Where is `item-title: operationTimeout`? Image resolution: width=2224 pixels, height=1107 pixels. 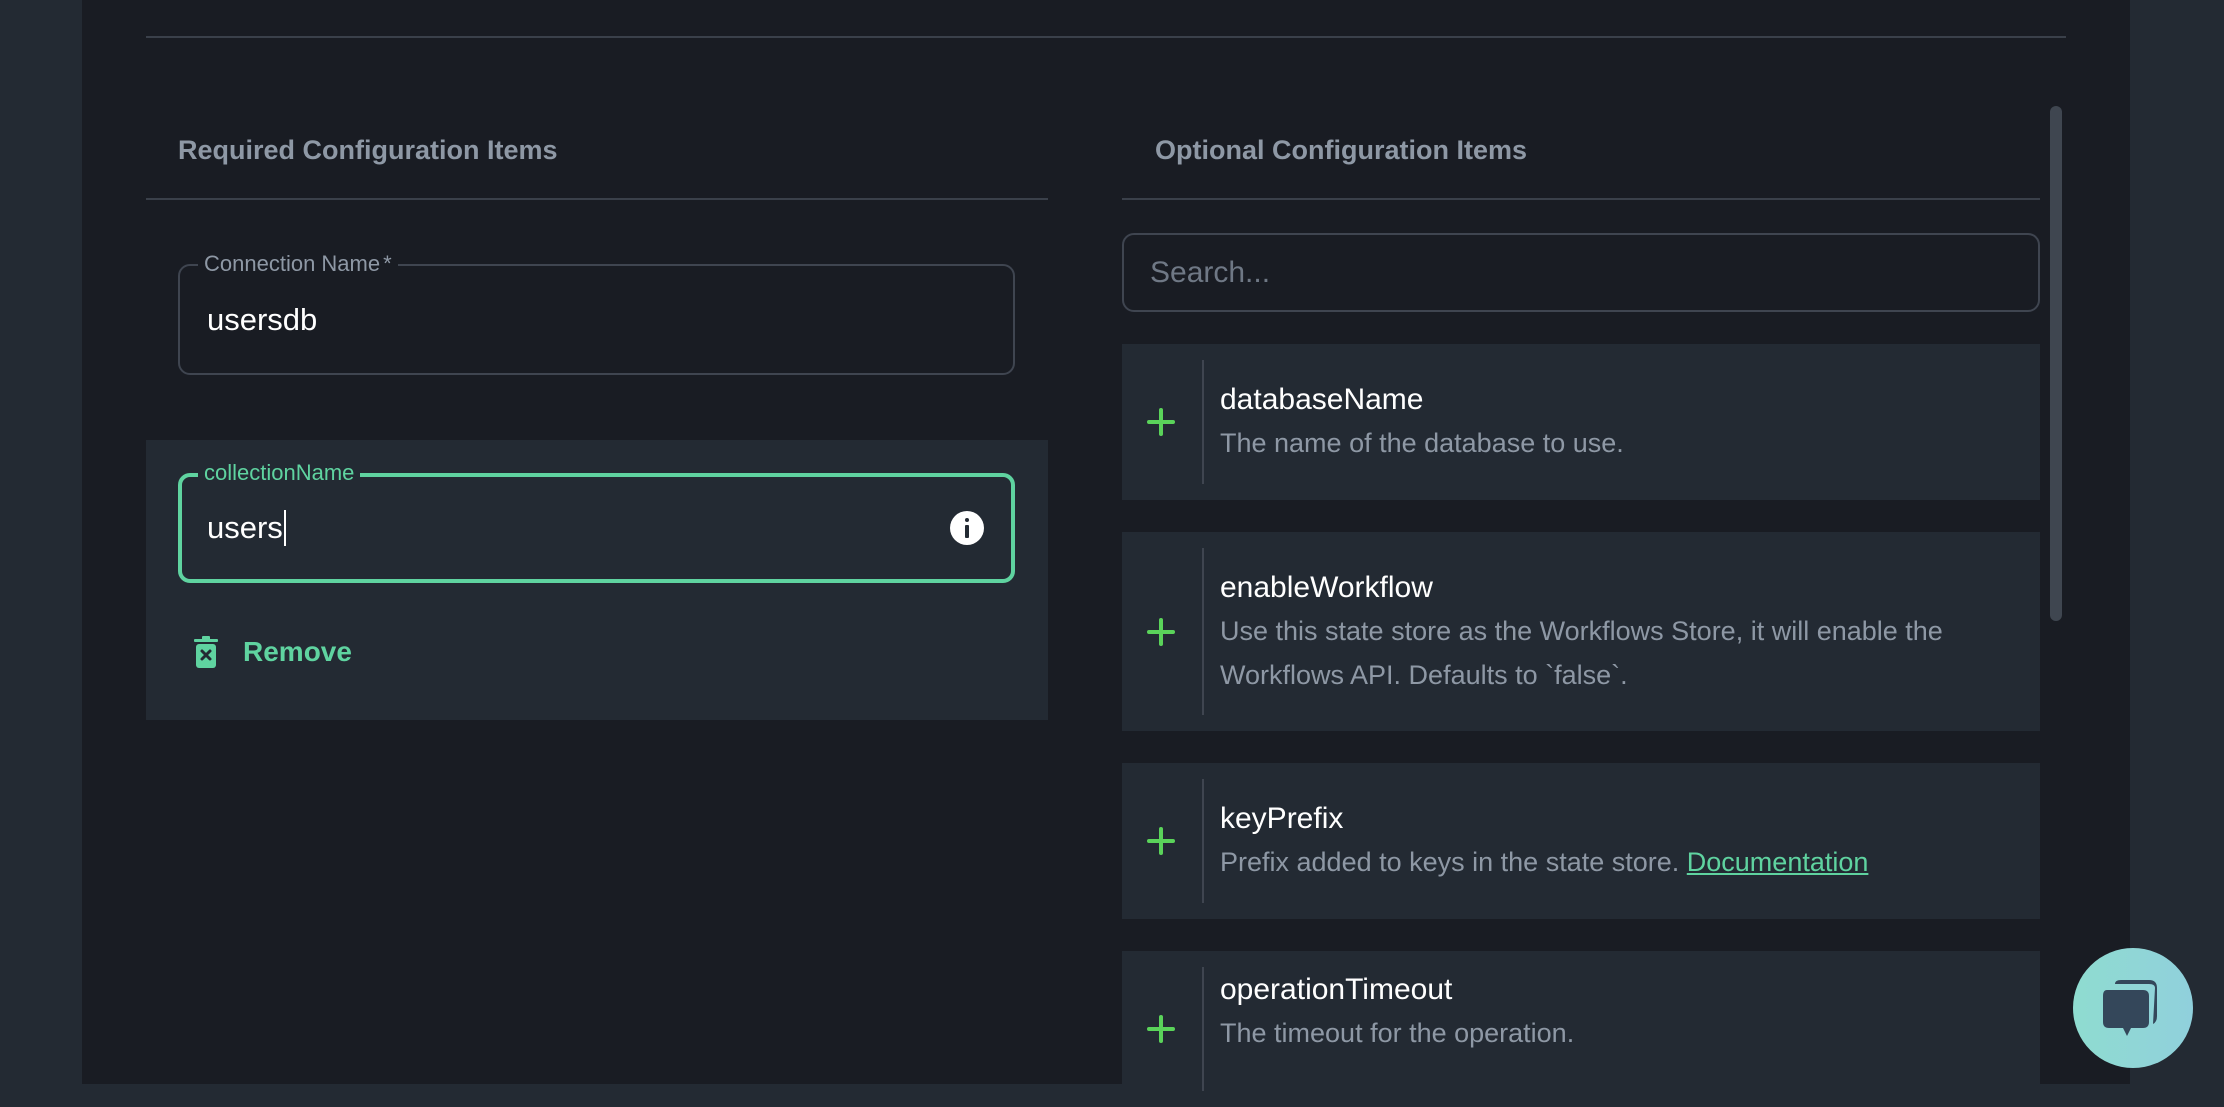 item-title: operationTimeout is located at coordinates (1336, 989).